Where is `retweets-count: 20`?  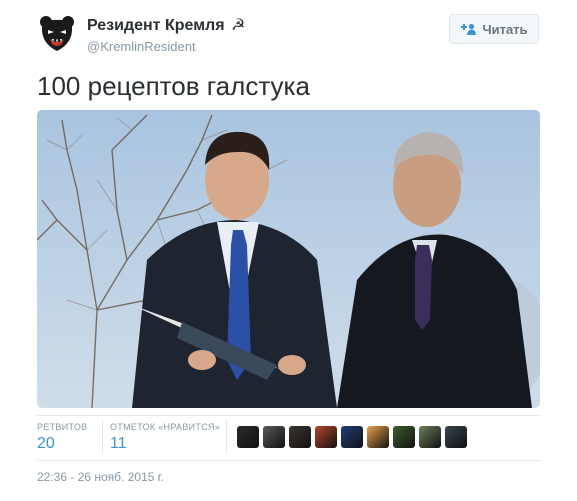
retweets-count: 20 is located at coordinates (46, 443).